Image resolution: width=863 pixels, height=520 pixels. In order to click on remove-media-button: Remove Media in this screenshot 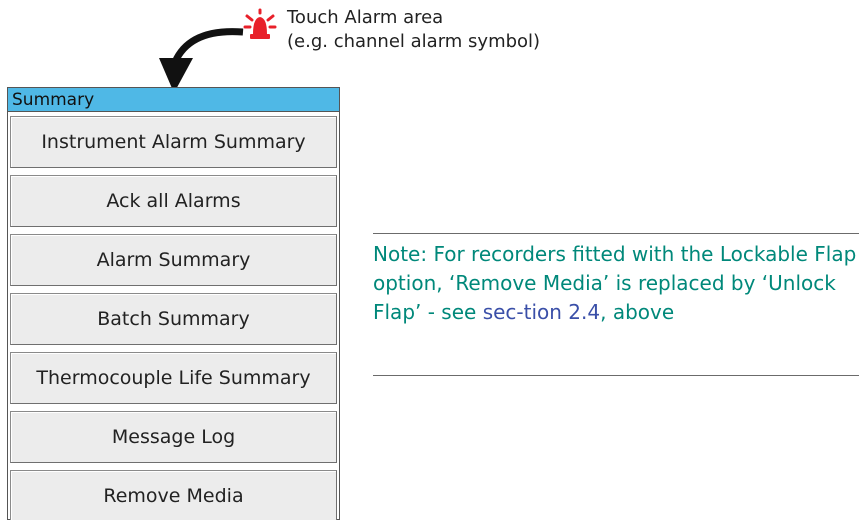, I will do `click(173, 495)`.